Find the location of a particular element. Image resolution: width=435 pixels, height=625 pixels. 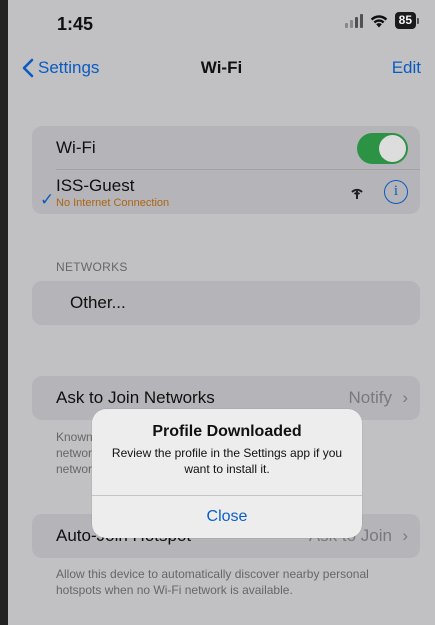

close-button: Close is located at coordinates (227, 517).